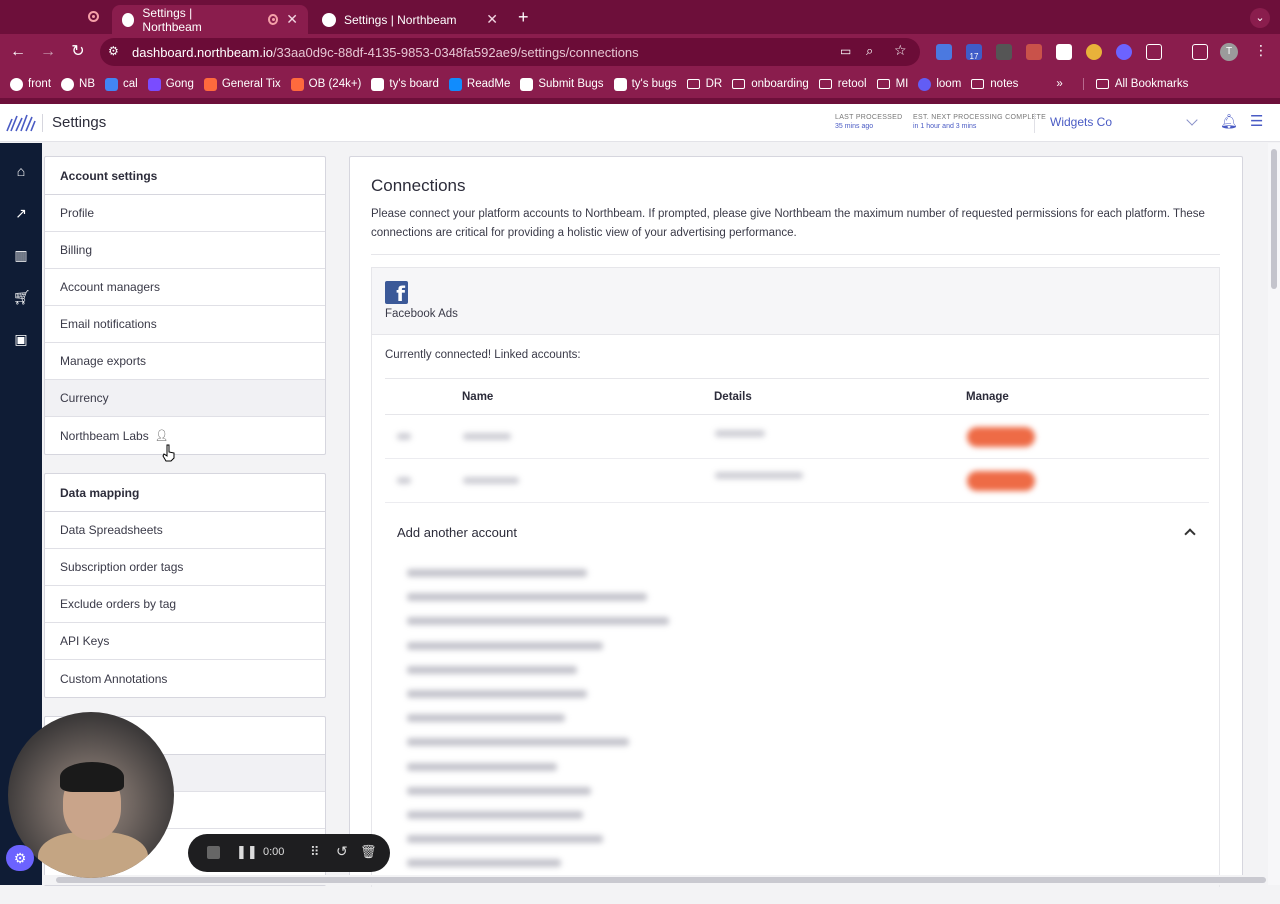  I want to click on bookmark-folder-onboarding: onboarding, so click(770, 84).